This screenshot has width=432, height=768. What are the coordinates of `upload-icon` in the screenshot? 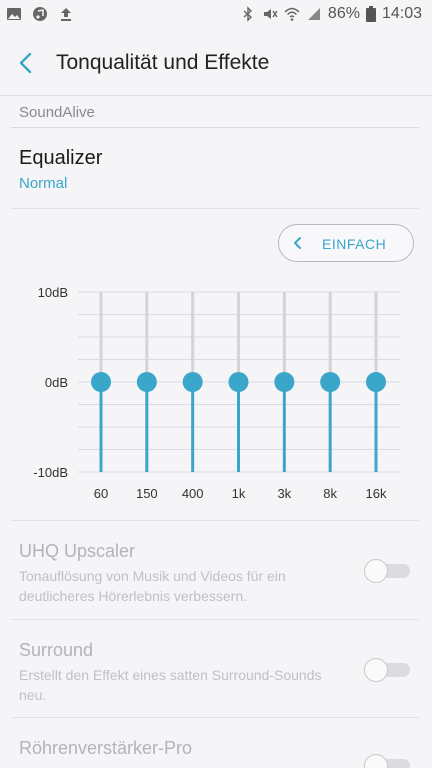 It's located at (66, 14).